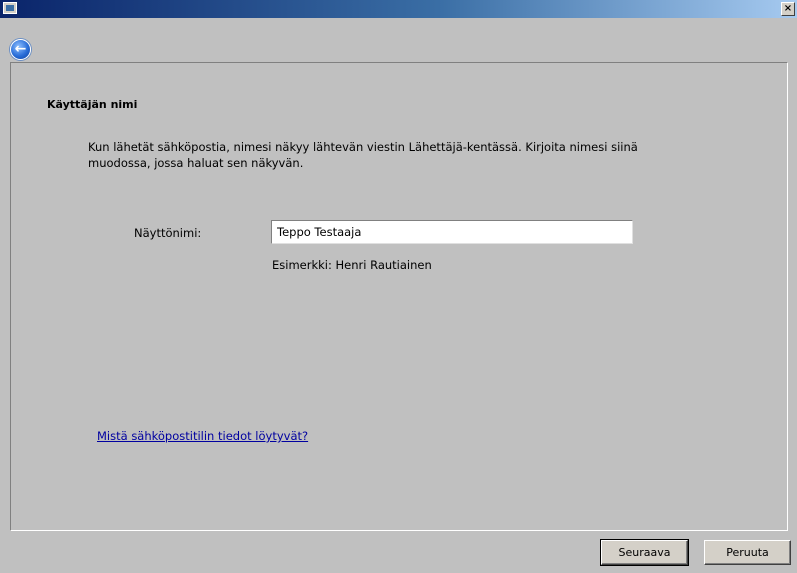 The width and height of the screenshot is (797, 573). What do you see at coordinates (398, 9) in the screenshot?
I see `title-bar: ×` at bounding box center [398, 9].